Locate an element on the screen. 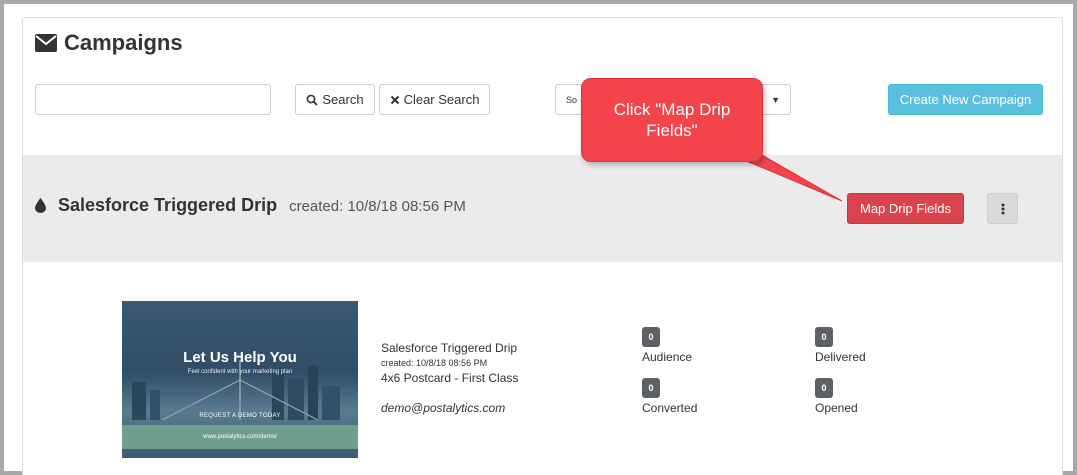 The image size is (1077, 475). sort-select-value: So is located at coordinates (572, 99).